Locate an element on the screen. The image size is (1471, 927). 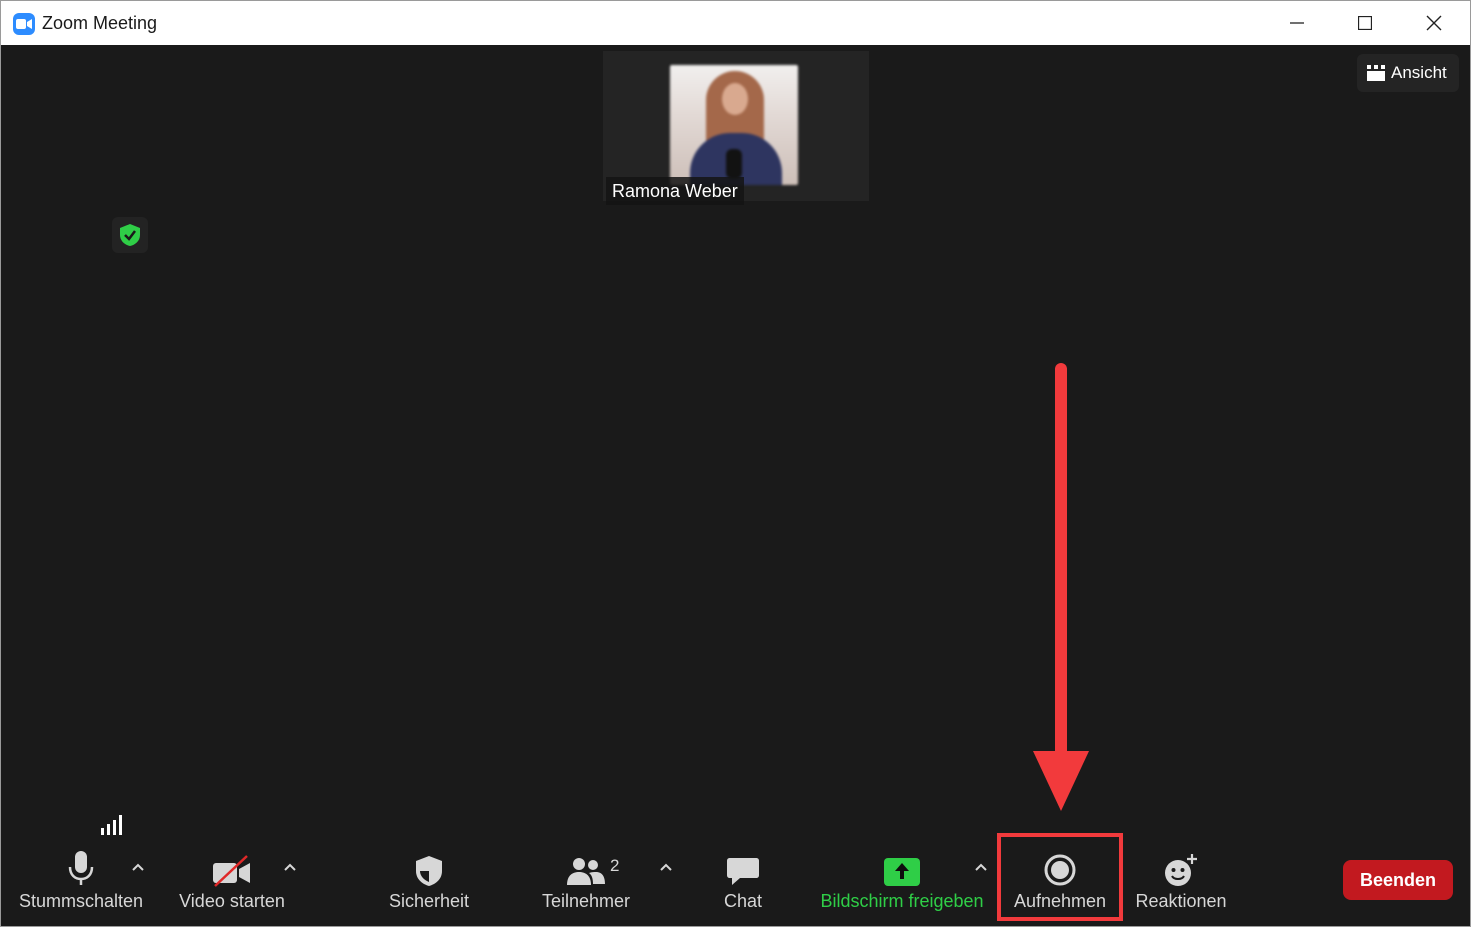
participant-video-tile: Ramona Weber is located at coordinates (736, 128).